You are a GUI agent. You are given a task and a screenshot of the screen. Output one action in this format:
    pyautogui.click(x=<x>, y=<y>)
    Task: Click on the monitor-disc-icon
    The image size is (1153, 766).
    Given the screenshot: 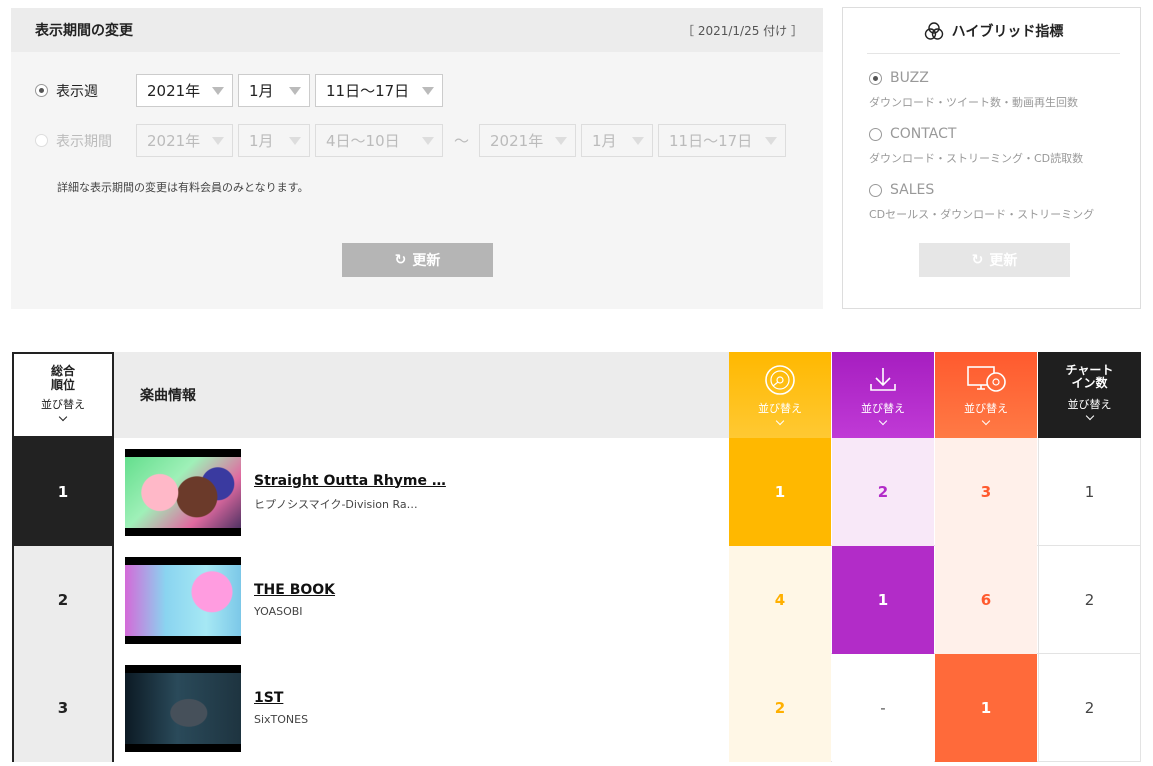 What is the action you would take?
    pyautogui.click(x=986, y=379)
    